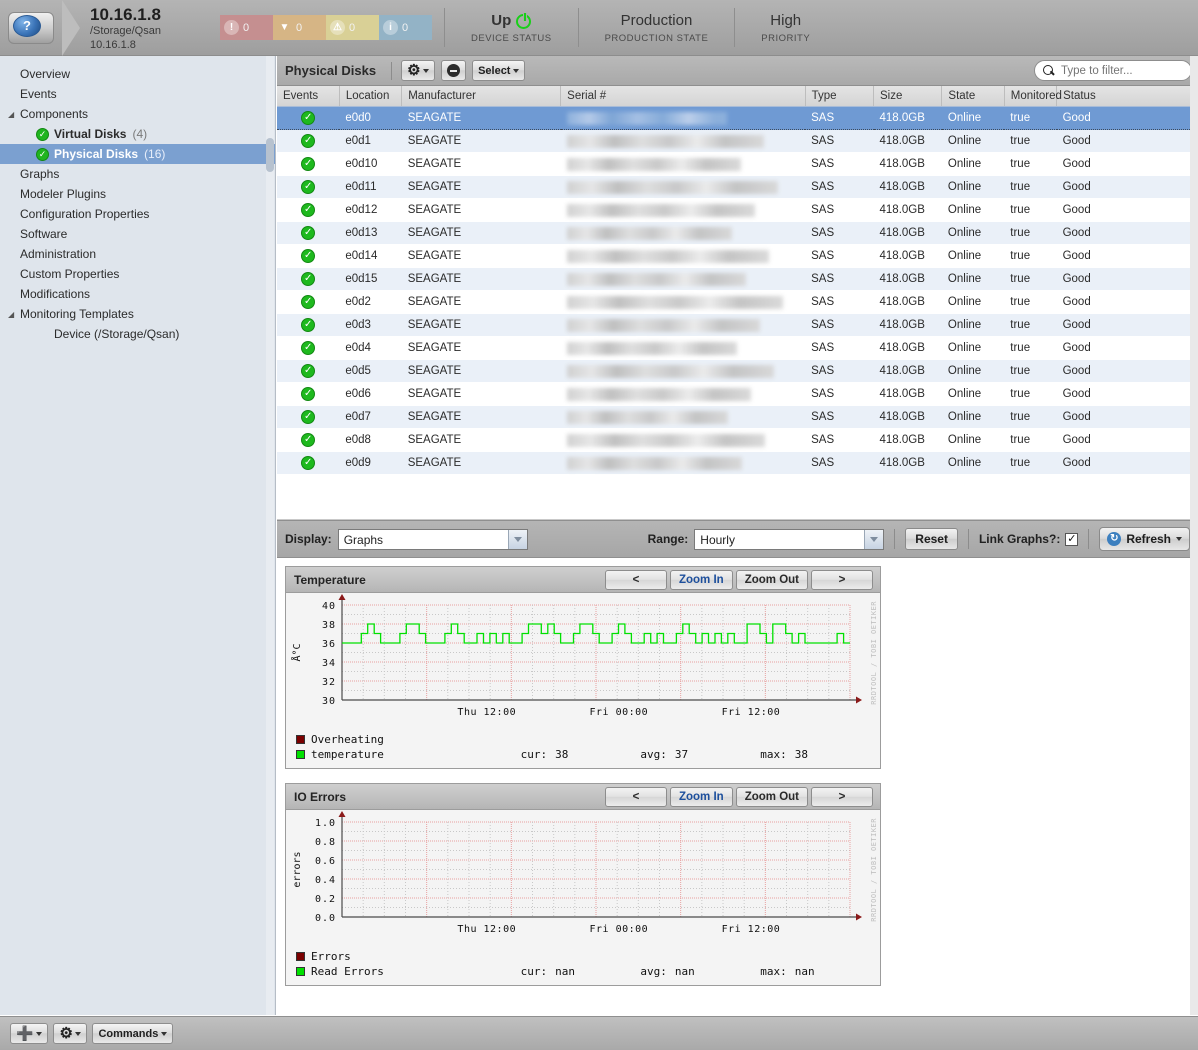 Image resolution: width=1198 pixels, height=1050 pixels. What do you see at coordinates (737, 463) in the screenshot?
I see `table-row: ✓ e0d9 SEAGATE SAS 418.0GB Online true Good` at bounding box center [737, 463].